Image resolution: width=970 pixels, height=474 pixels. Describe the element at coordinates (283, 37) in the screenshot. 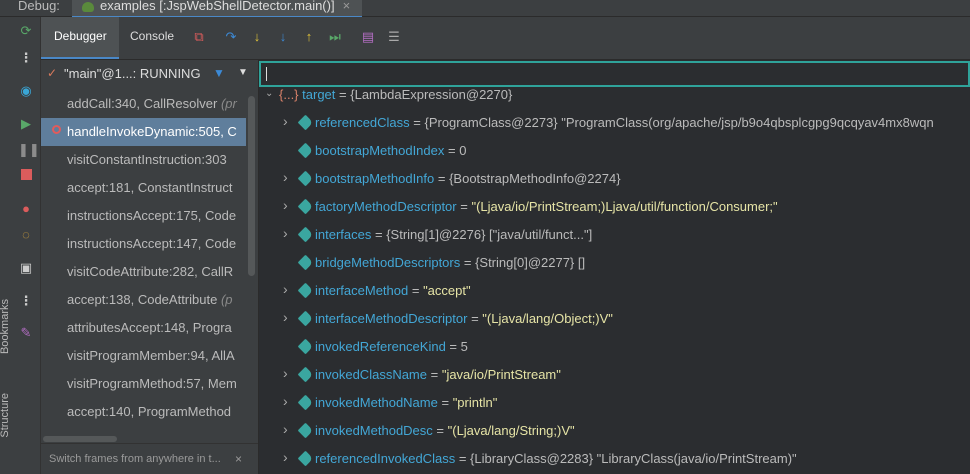

I see `force-step-into-icon: ↓` at that location.